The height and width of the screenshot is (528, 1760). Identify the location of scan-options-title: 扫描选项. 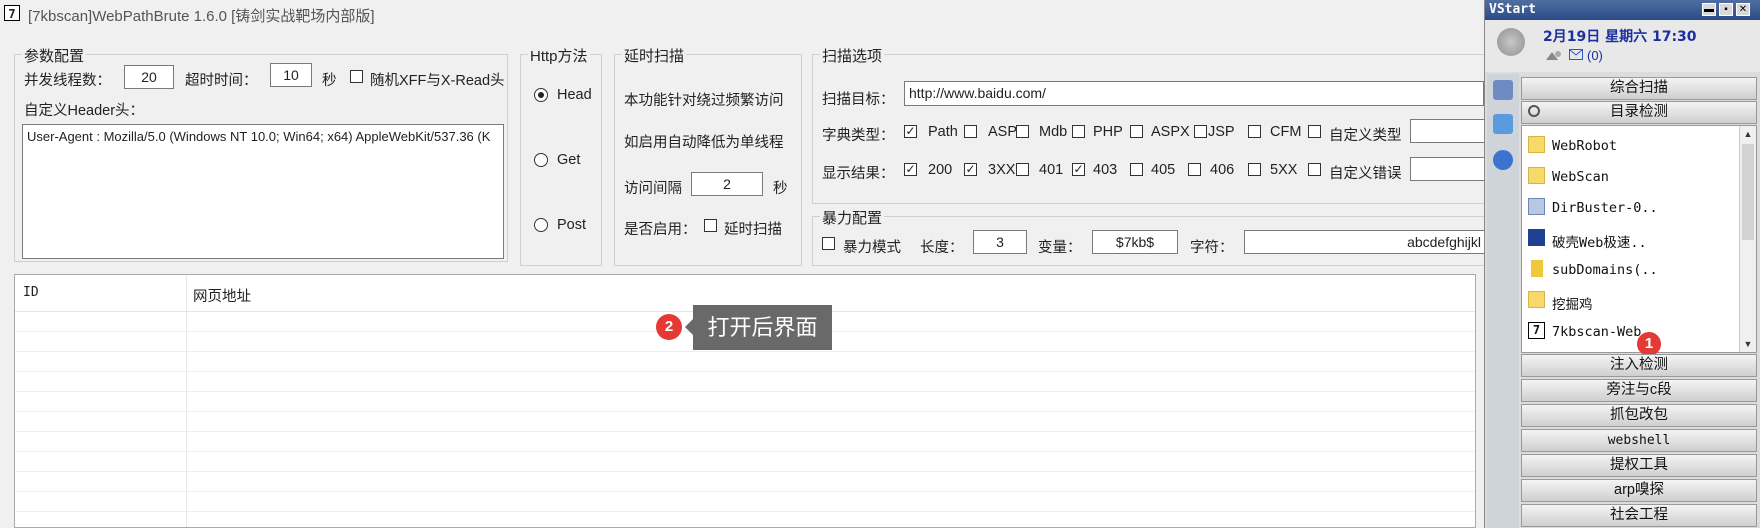
(852, 55).